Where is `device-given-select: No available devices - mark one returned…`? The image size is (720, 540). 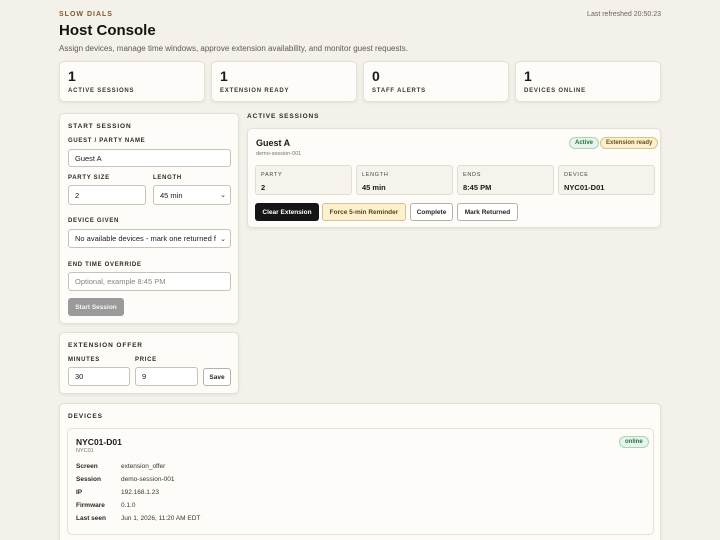 device-given-select: No available devices - mark one returned… is located at coordinates (149, 238).